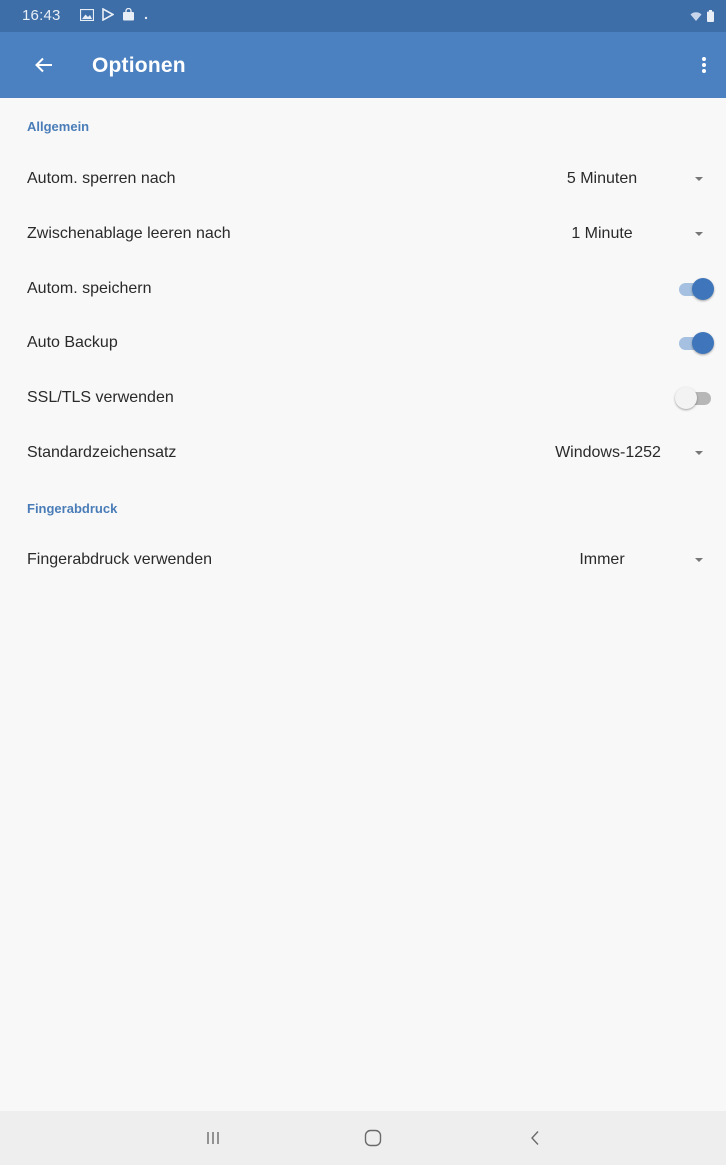 The width and height of the screenshot is (726, 1165). I want to click on section-header-fingerprint: Fingerabdruck, so click(72, 508).